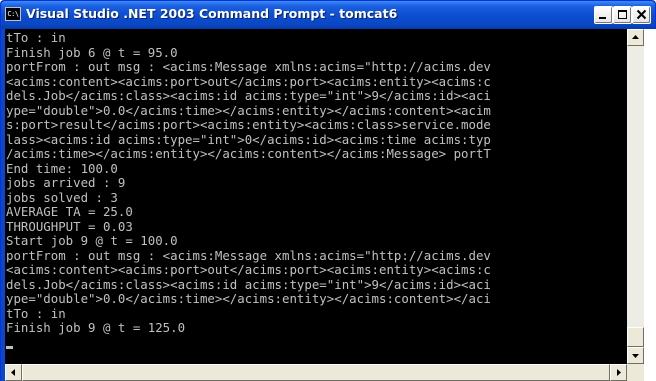 The height and width of the screenshot is (381, 656). Describe the element at coordinates (62, 168) in the screenshot. I see `console-line: End time: 100.0` at that location.